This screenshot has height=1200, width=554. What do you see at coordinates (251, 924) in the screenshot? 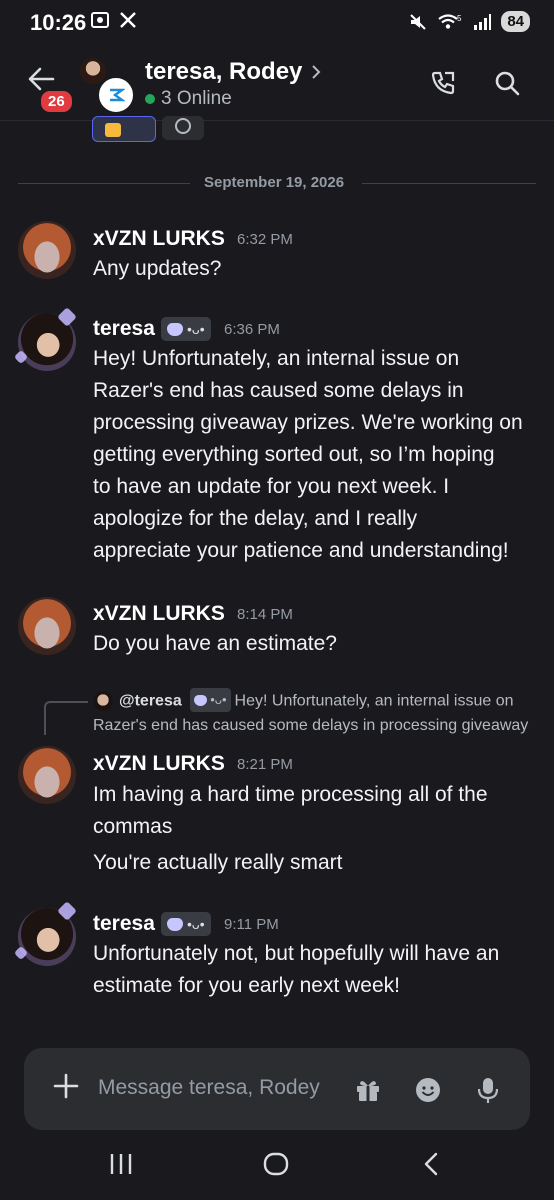
I see `message-timestamp: 9:11 PM` at bounding box center [251, 924].